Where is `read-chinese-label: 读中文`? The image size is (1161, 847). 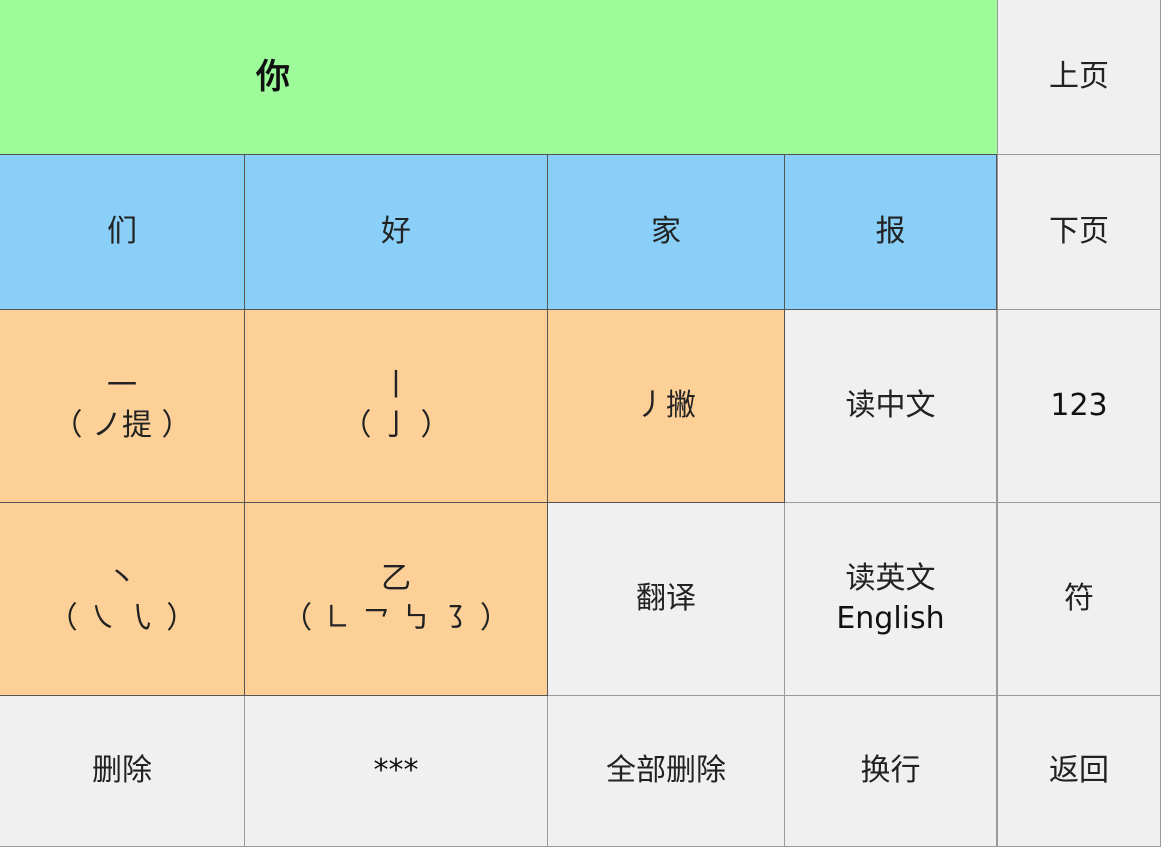 read-chinese-label: 读中文 is located at coordinates (890, 405).